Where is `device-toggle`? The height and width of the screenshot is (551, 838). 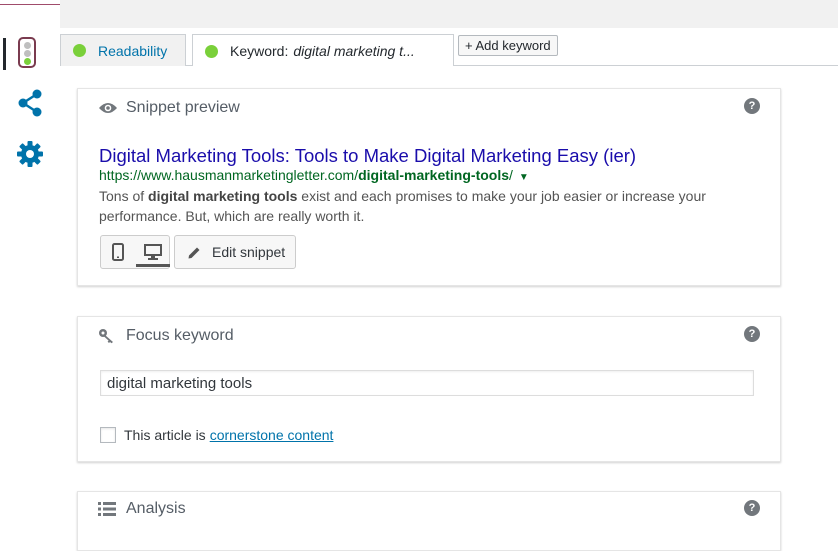
device-toggle is located at coordinates (135, 252).